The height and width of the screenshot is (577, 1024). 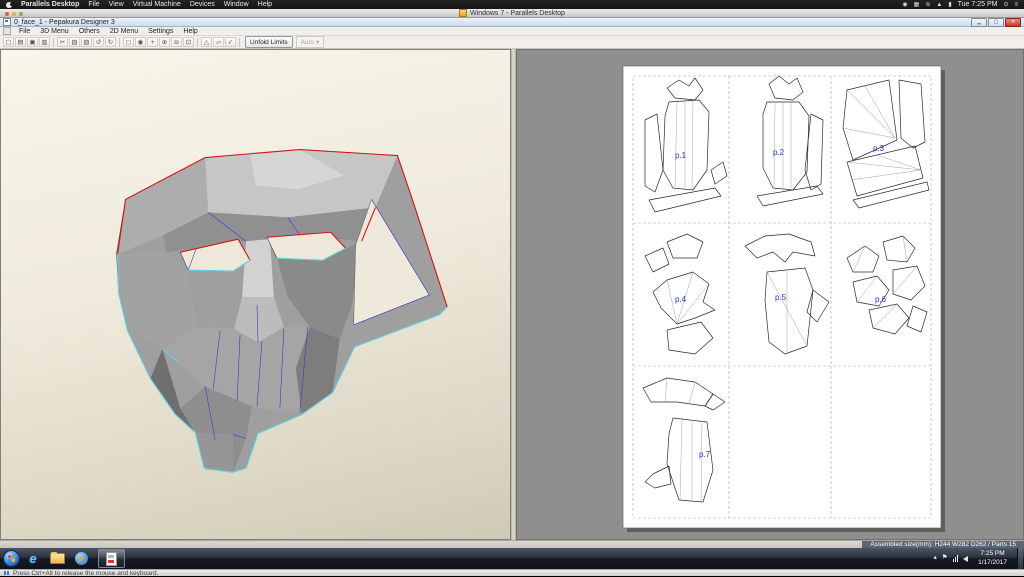 I want to click on spotlight-icon: ⊙, so click(x=1005, y=5).